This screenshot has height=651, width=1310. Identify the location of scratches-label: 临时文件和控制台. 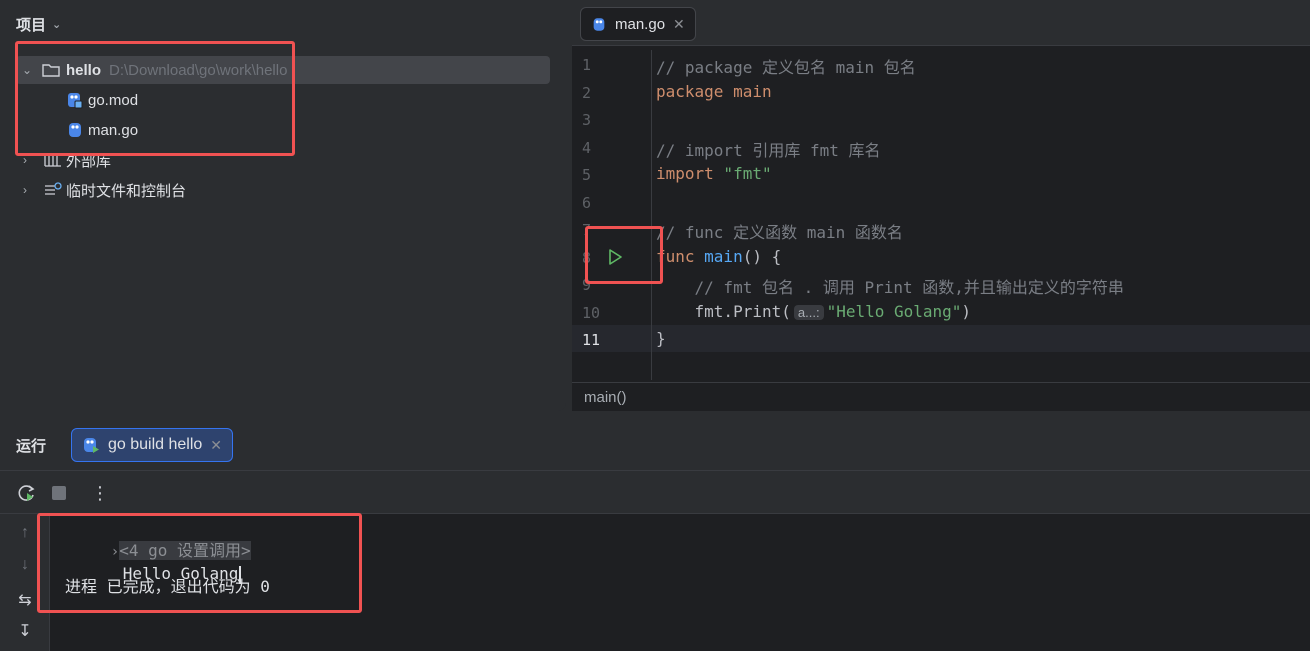
(126, 191).